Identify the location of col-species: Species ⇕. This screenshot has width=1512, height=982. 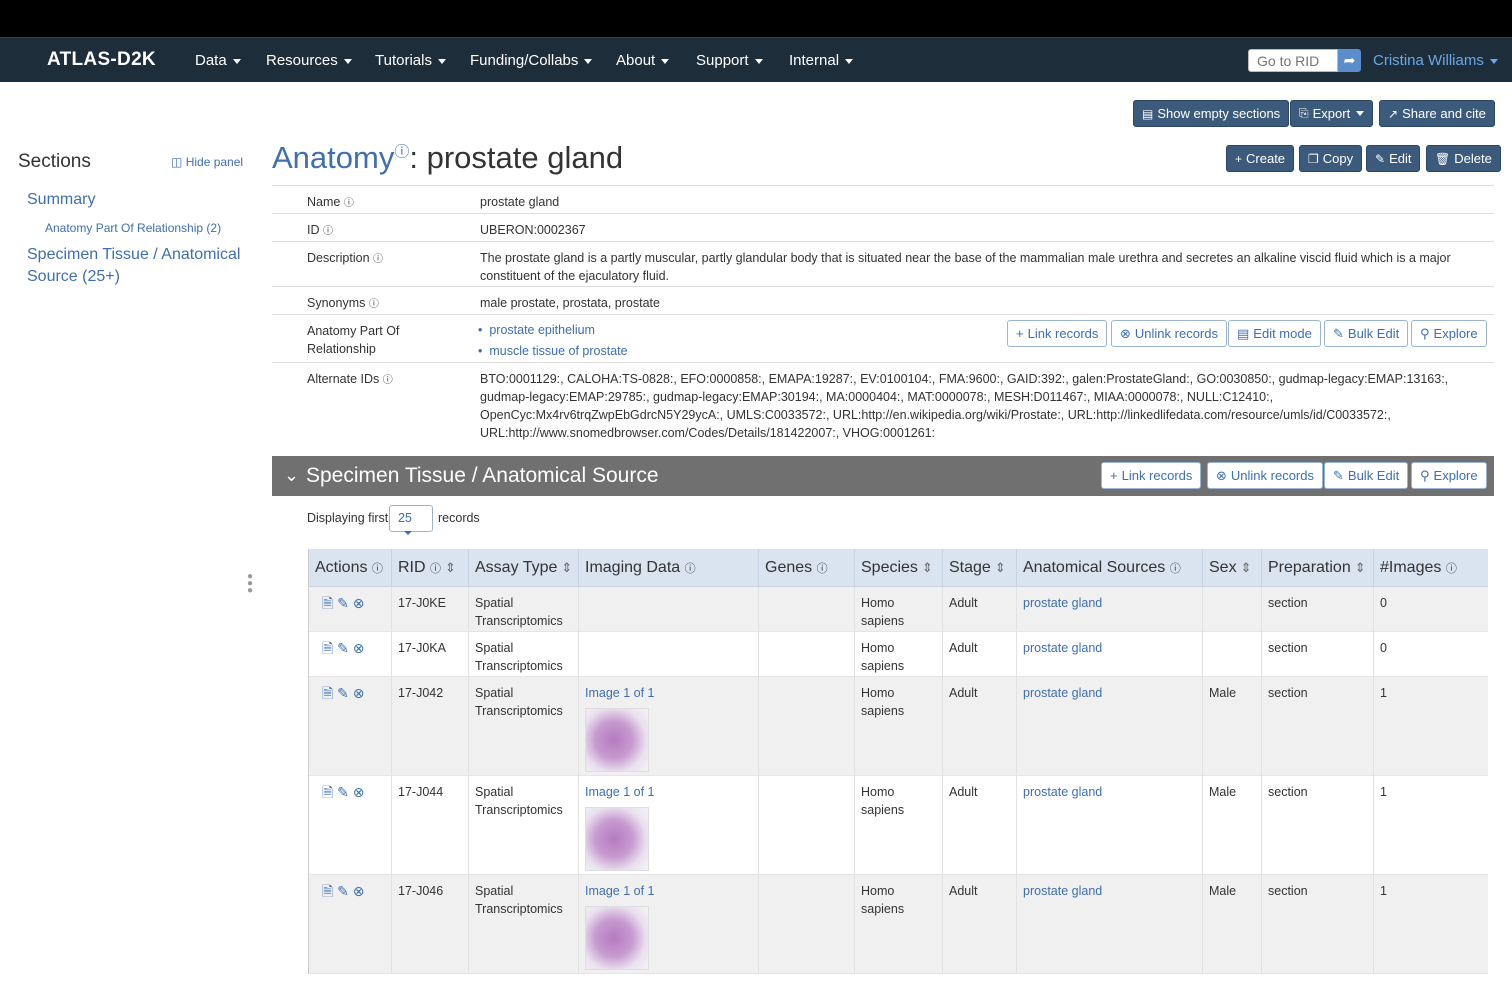
(899, 568).